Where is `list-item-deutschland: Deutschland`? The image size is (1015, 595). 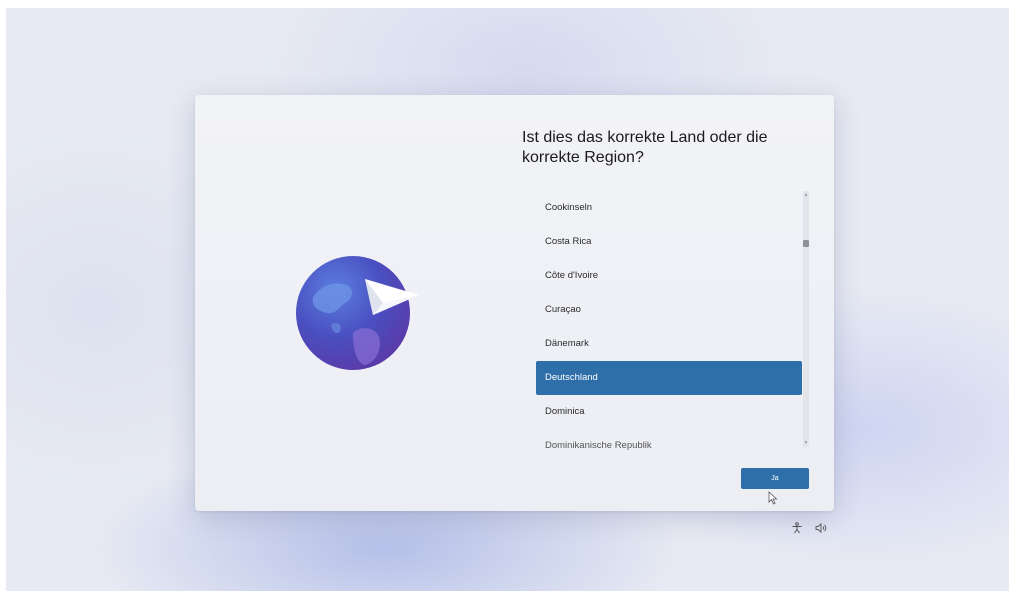 list-item-deutschland: Deutschland is located at coordinates (669, 378).